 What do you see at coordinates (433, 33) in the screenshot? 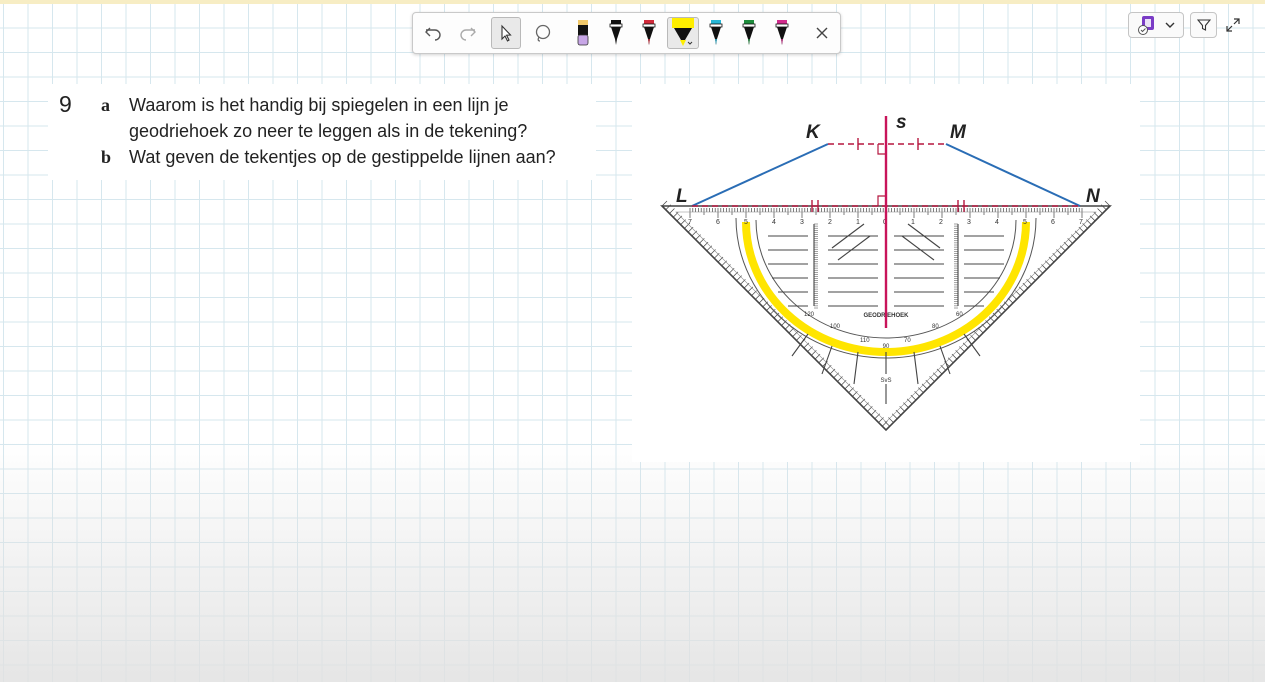
I see `undo-button` at bounding box center [433, 33].